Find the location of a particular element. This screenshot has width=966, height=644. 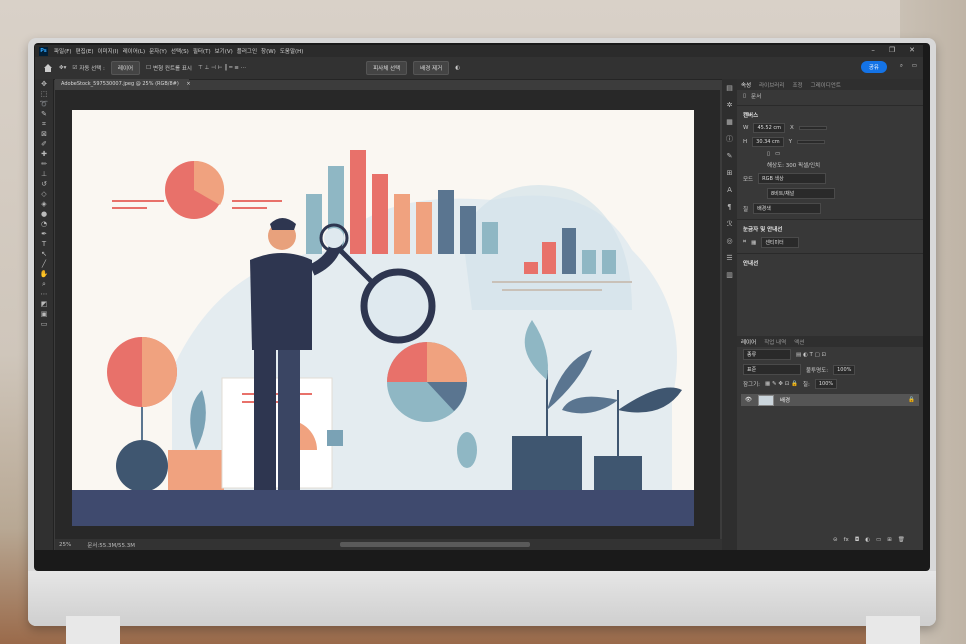

guides-grid-icon: ▦ is located at coordinates (753, 243).